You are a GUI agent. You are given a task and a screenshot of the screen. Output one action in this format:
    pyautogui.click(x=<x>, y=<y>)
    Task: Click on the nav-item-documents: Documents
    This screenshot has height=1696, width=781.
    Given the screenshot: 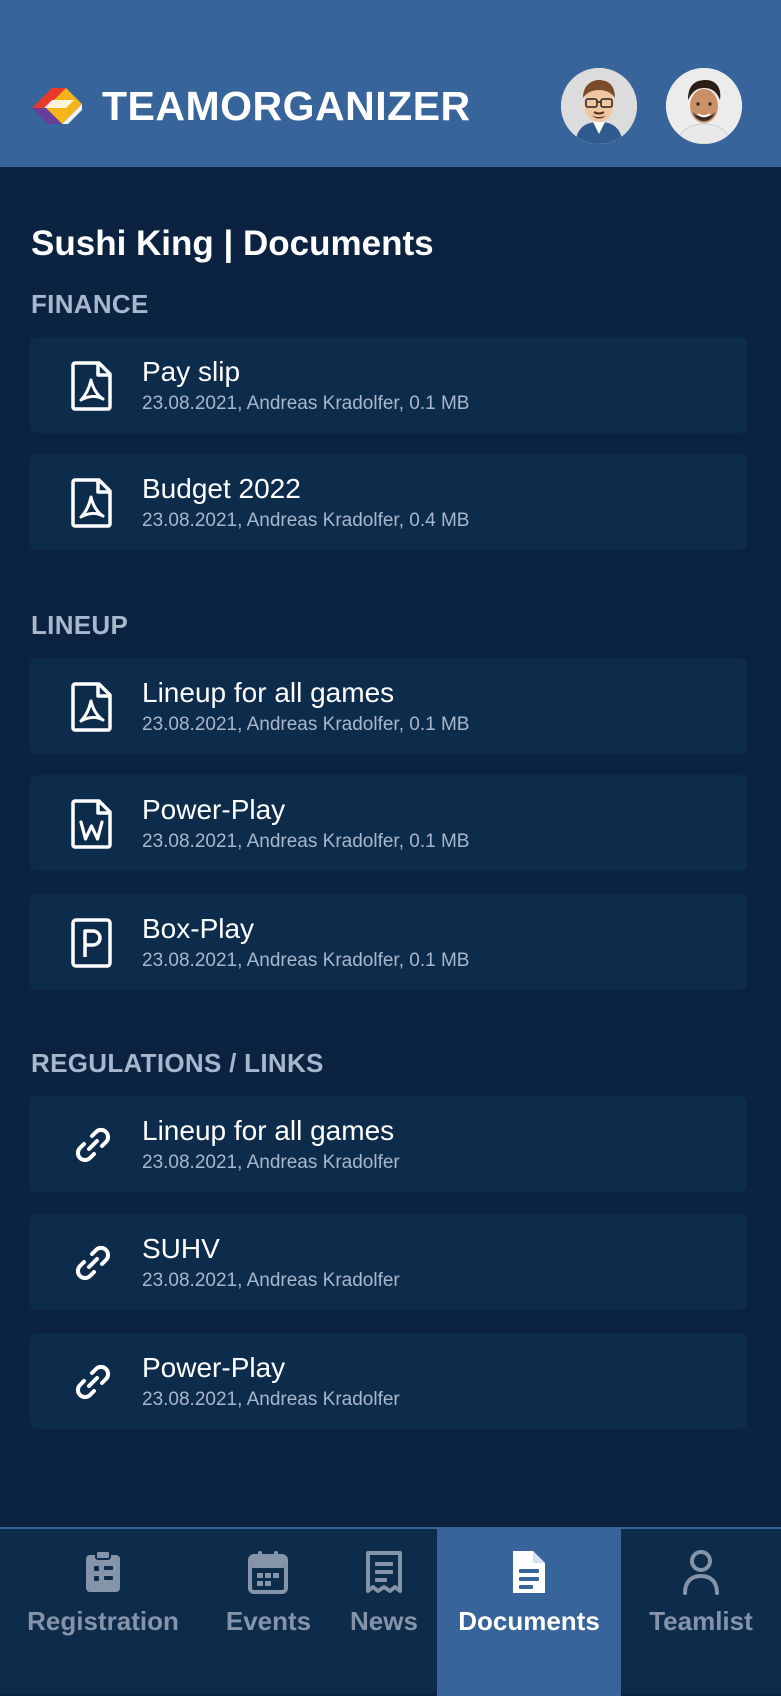 What is the action you would take?
    pyautogui.click(x=529, y=1612)
    